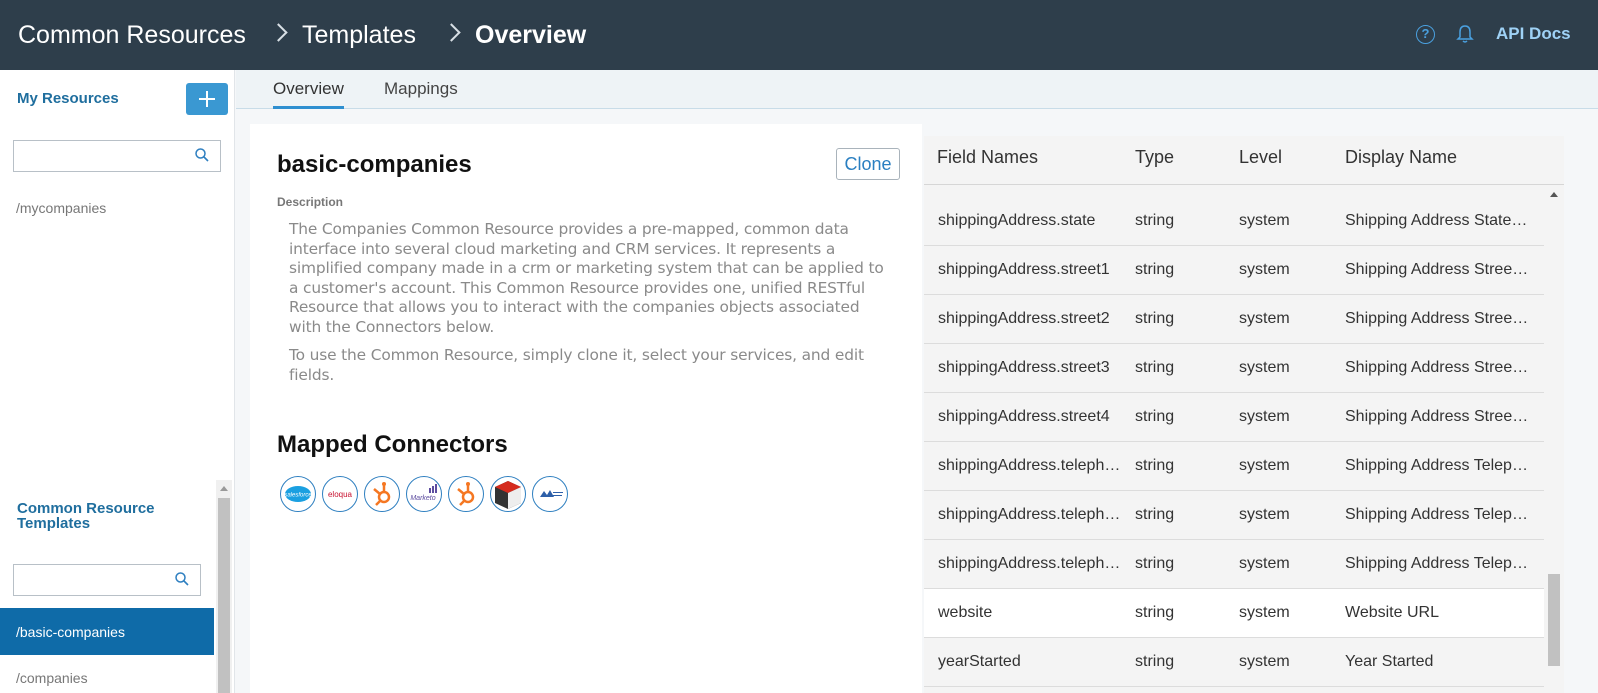  I want to click on add-resource-button, so click(207, 99).